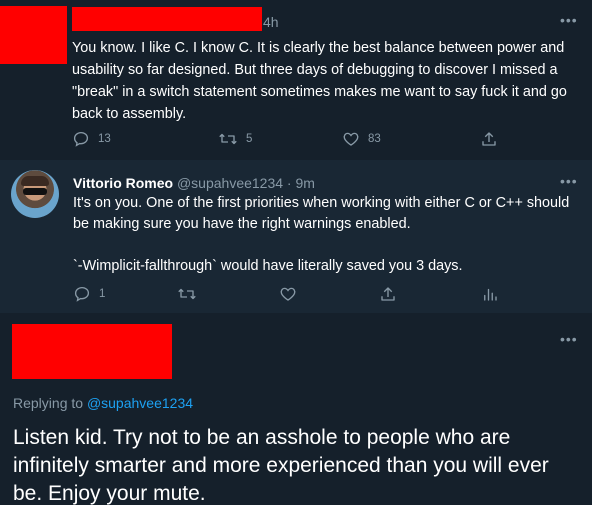 The width and height of the screenshot is (592, 505). I want to click on tweet-header: Vittorio Romeo @supahvee1234 · 9m, so click(194, 183).